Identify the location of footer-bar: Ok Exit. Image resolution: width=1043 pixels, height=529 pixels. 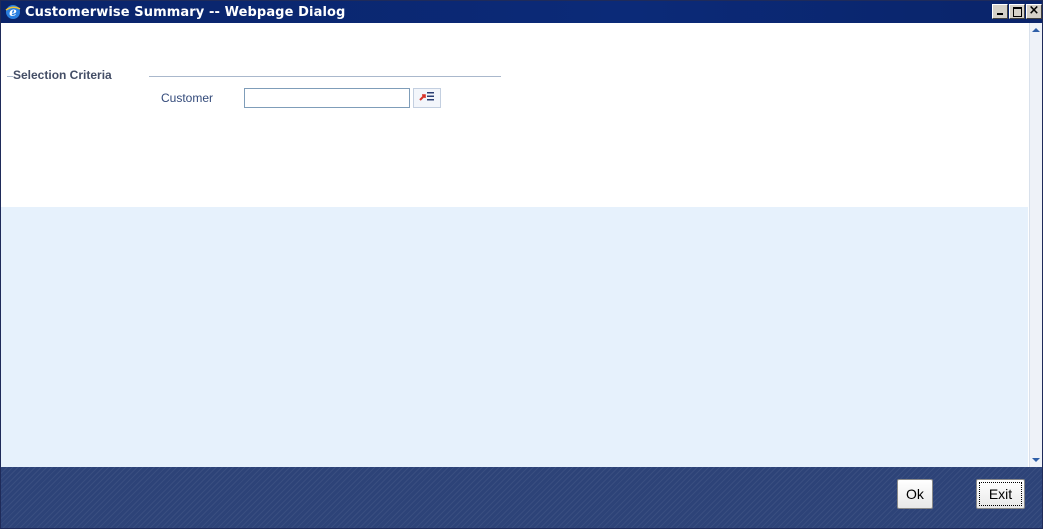
(521, 497).